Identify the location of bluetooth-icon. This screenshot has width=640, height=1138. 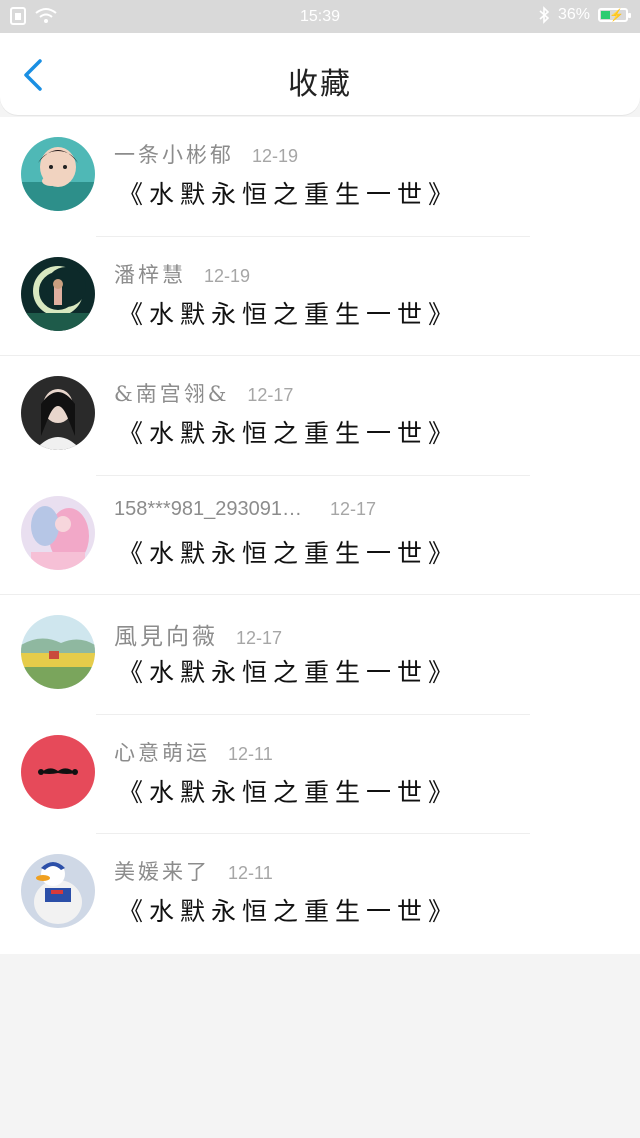
(544, 15).